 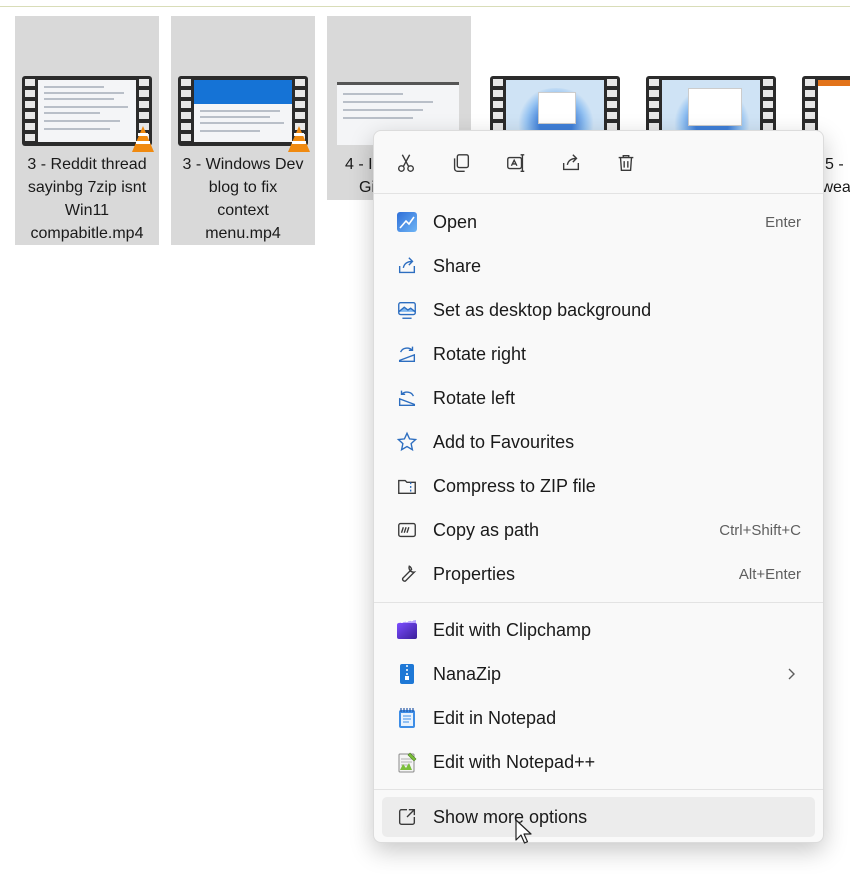 I want to click on clipchamp-icon, so click(x=407, y=630).